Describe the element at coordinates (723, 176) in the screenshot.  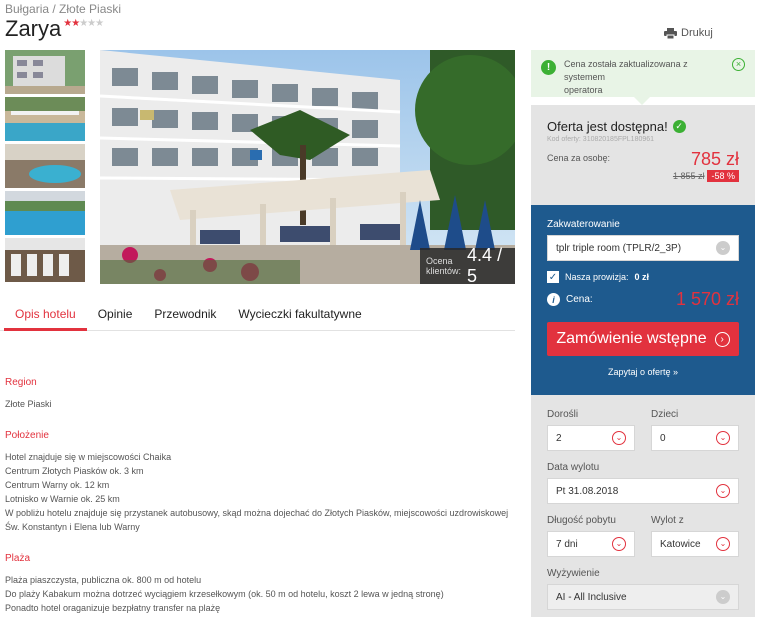
I see `discount-badge: -58 %` at that location.